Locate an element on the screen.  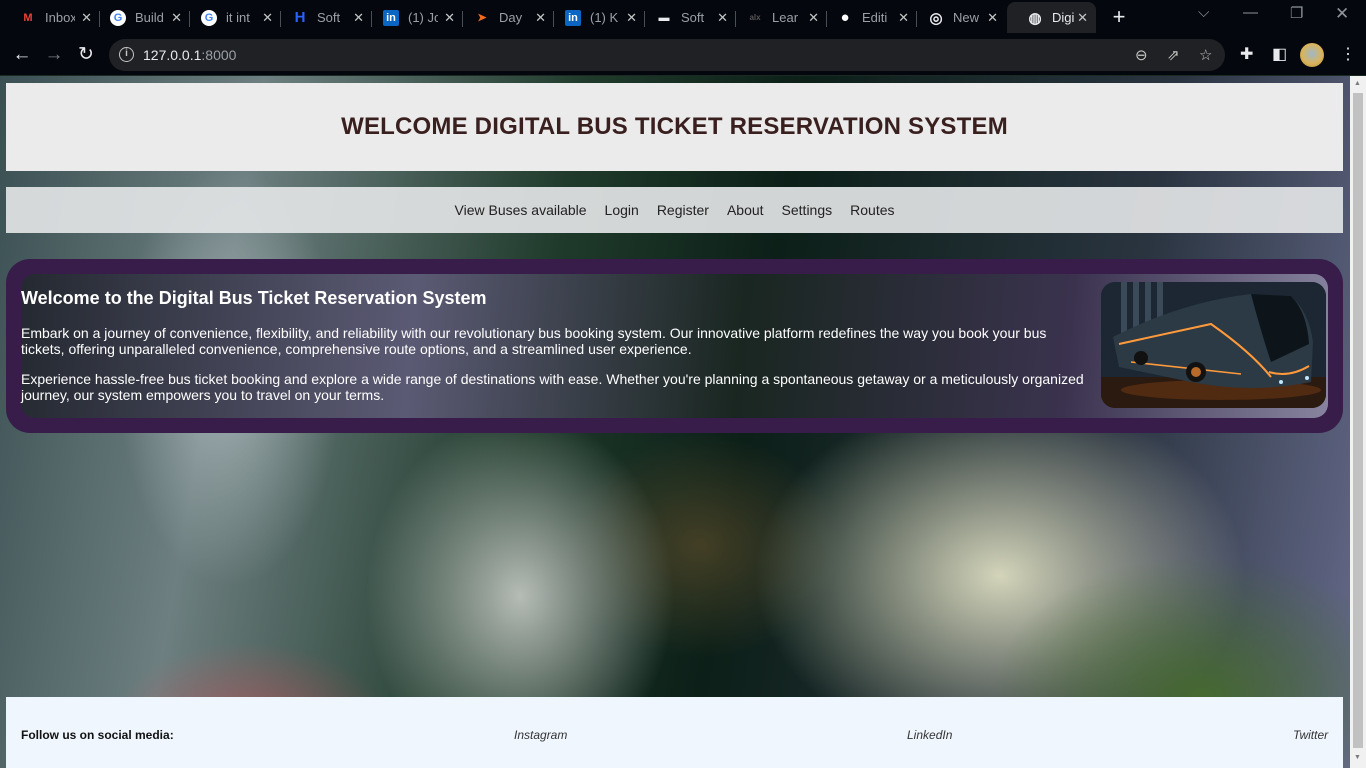
follow-label: Follow us on social media: is located at coordinates (97, 735).